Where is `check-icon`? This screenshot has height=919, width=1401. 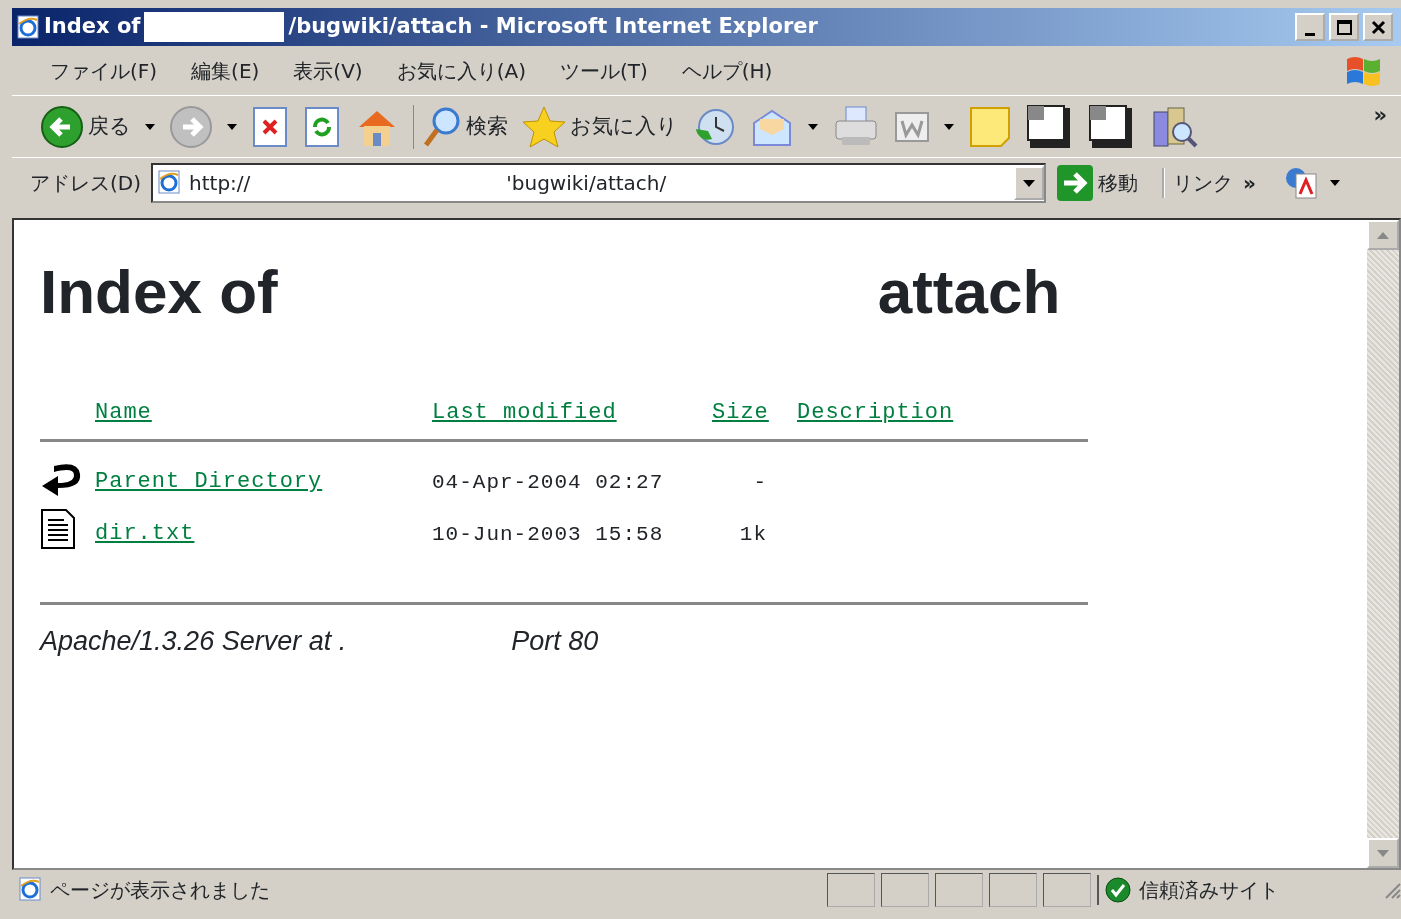 check-icon is located at coordinates (1118, 890).